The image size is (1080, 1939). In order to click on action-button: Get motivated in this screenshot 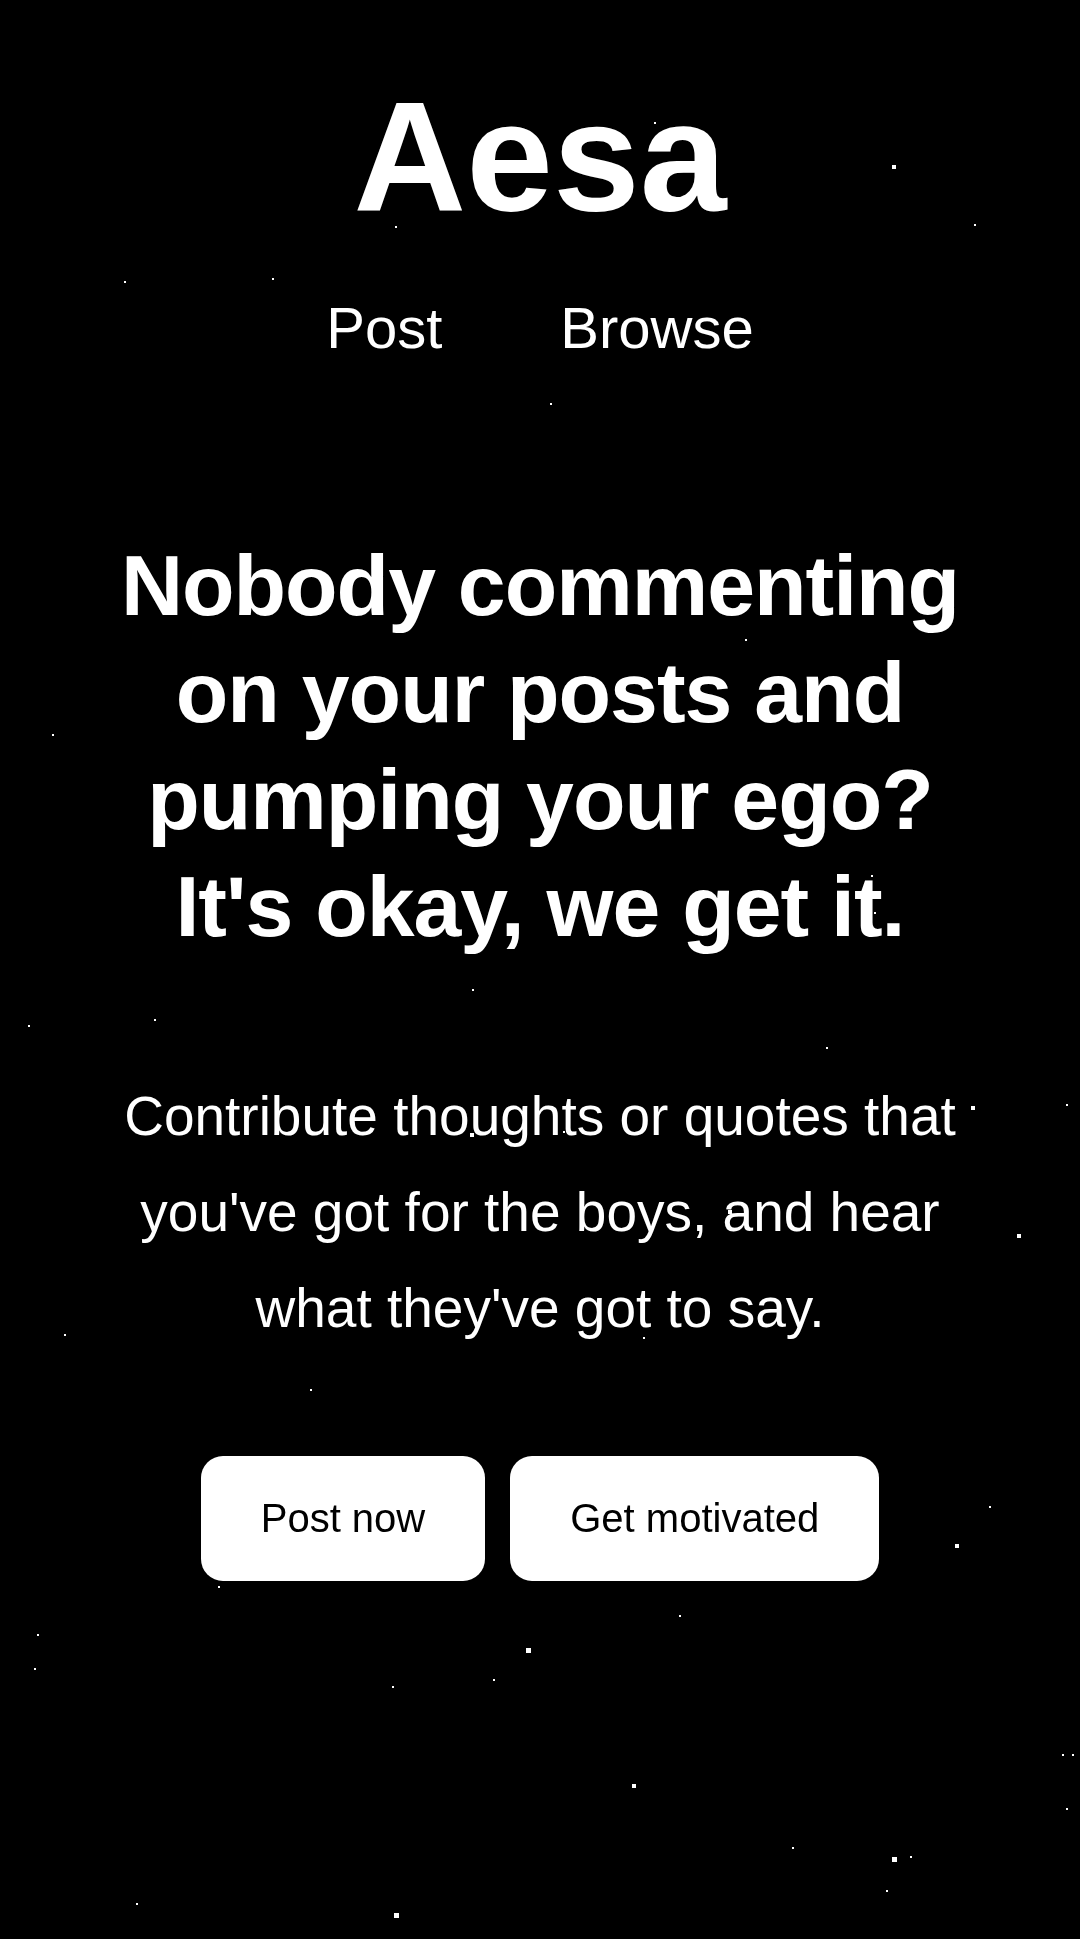, I will do `click(695, 1518)`.